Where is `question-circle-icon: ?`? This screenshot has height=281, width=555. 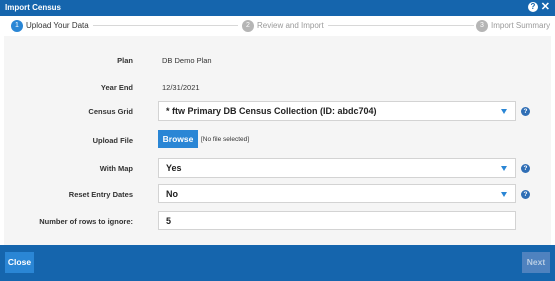
question-circle-icon: ? is located at coordinates (533, 7).